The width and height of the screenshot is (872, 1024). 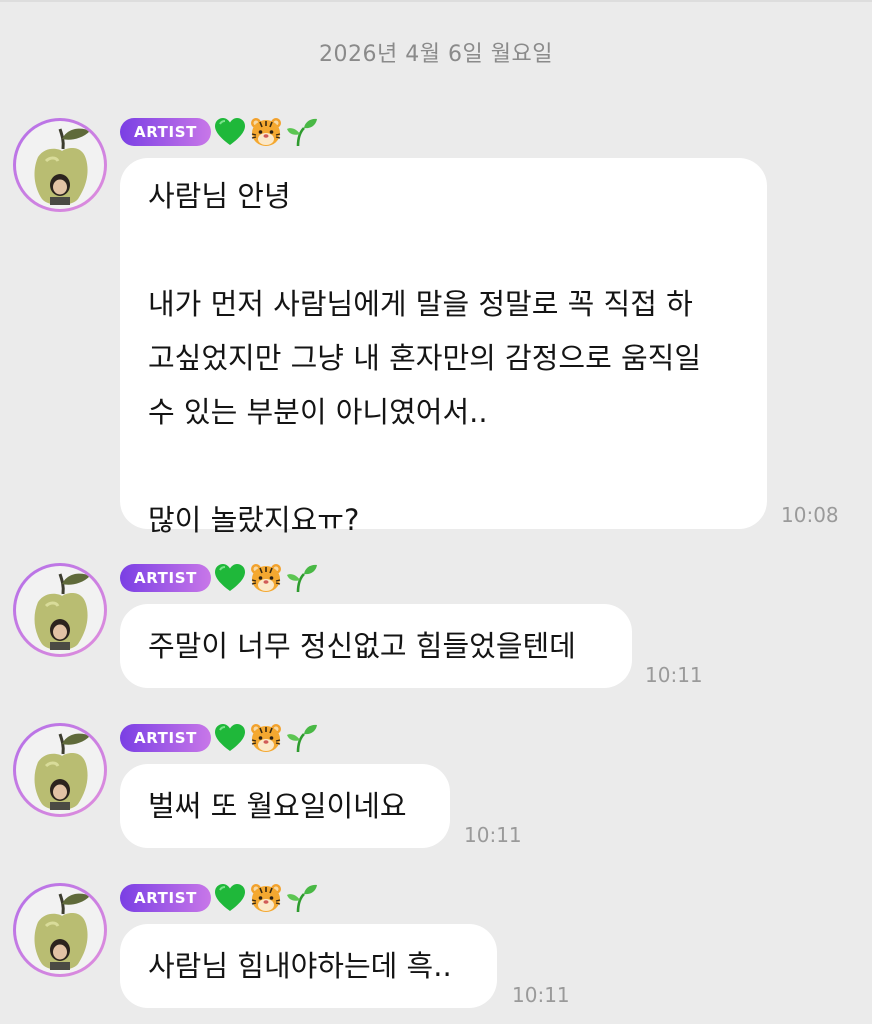 I want to click on message-line: 사람님 힘내야하는데 흑.., so click(x=300, y=966).